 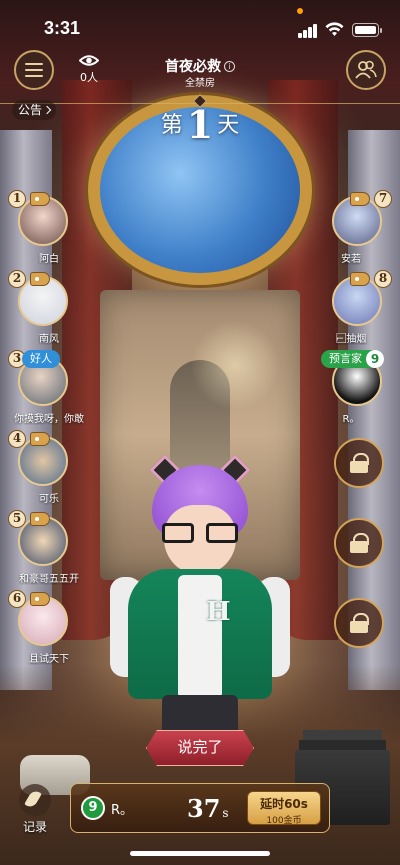 What do you see at coordinates (200, 853) in the screenshot?
I see `home-indicator` at bounding box center [200, 853].